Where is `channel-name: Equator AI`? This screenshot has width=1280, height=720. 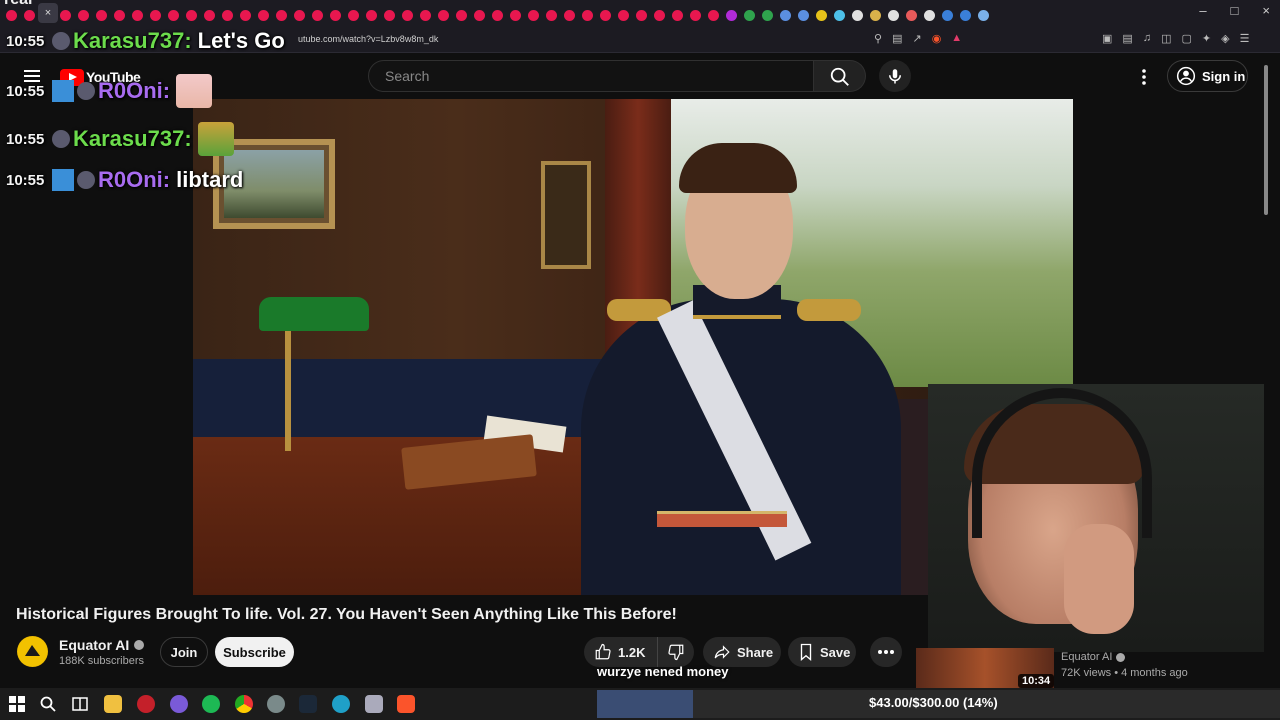
channel-name: Equator AI is located at coordinates (102, 645).